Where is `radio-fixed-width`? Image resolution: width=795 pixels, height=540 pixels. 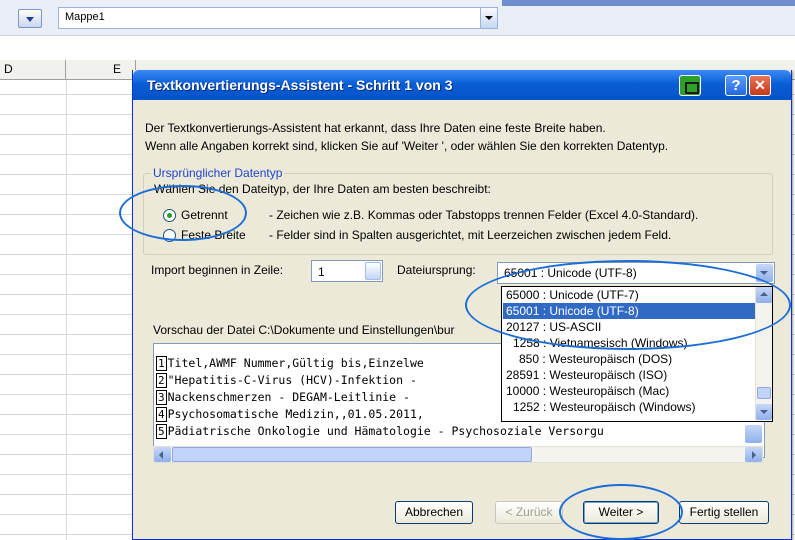 radio-fixed-width is located at coordinates (169, 235).